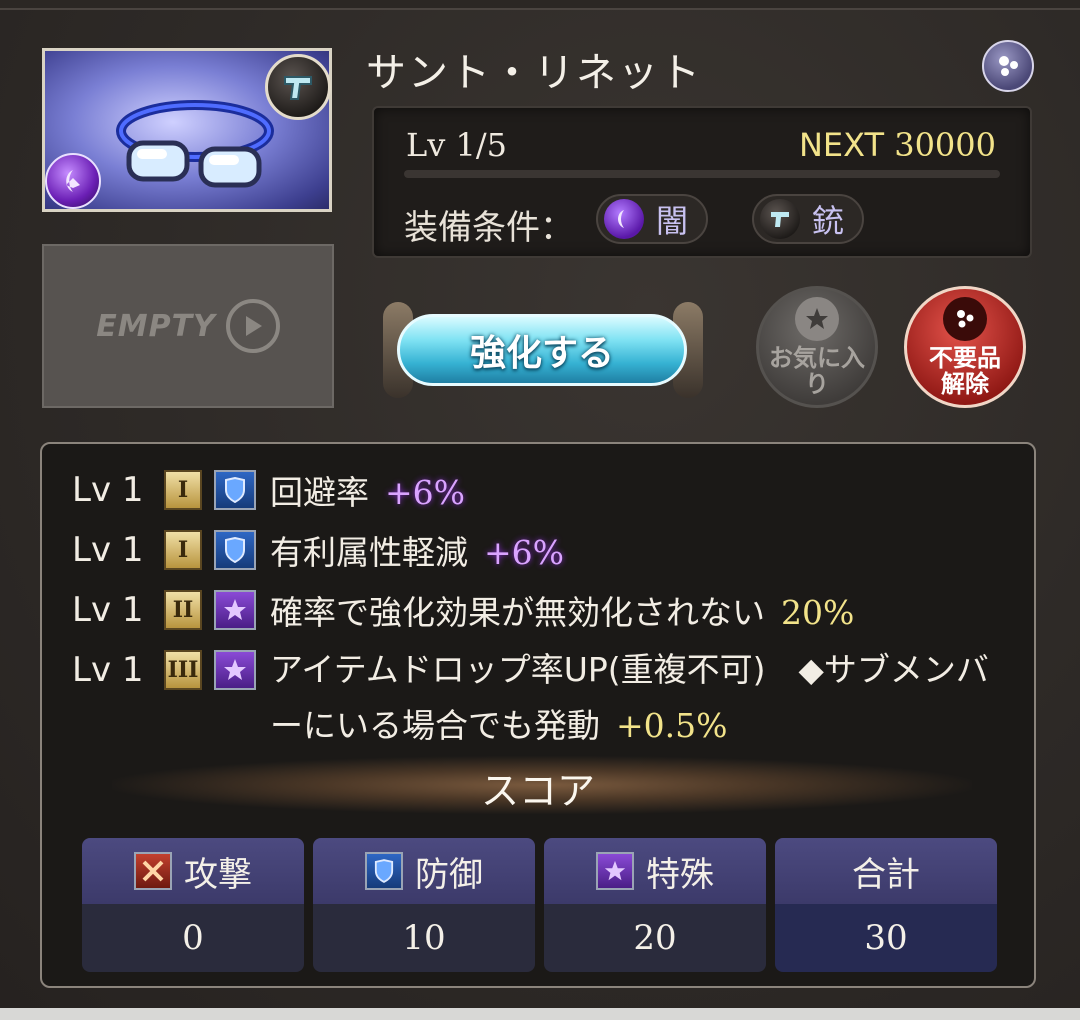 The width and height of the screenshot is (1080, 1020). I want to click on unmark-junk-label-2: 解除, so click(965, 384).